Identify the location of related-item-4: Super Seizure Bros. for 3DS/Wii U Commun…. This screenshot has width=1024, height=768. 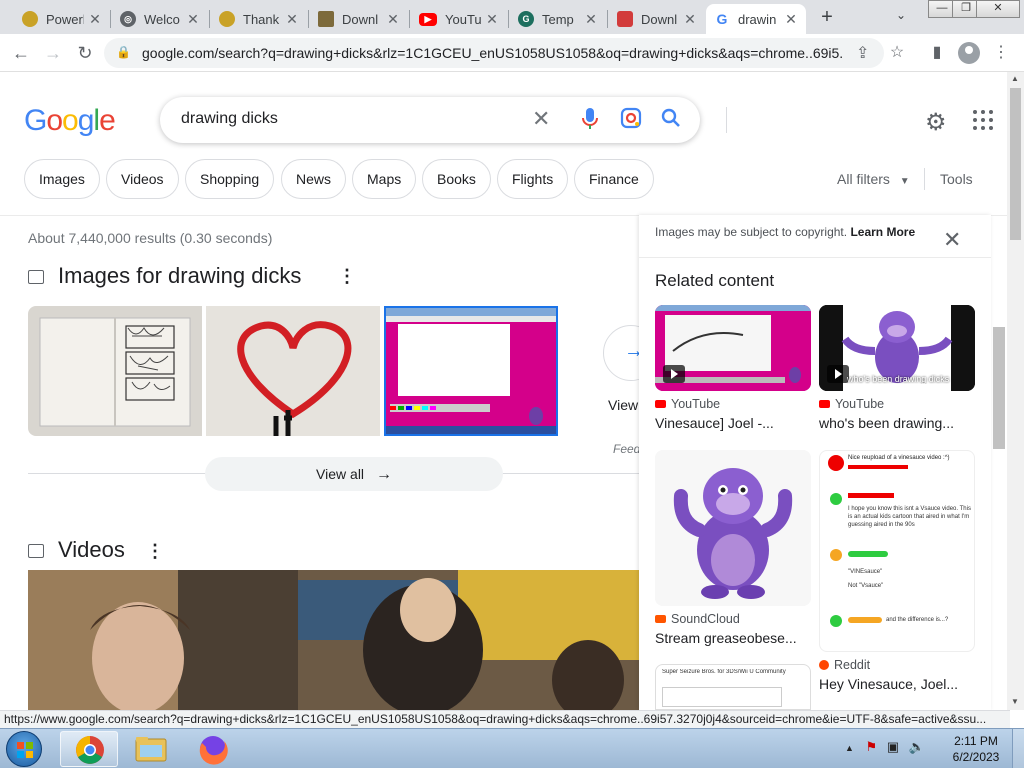
(733, 687).